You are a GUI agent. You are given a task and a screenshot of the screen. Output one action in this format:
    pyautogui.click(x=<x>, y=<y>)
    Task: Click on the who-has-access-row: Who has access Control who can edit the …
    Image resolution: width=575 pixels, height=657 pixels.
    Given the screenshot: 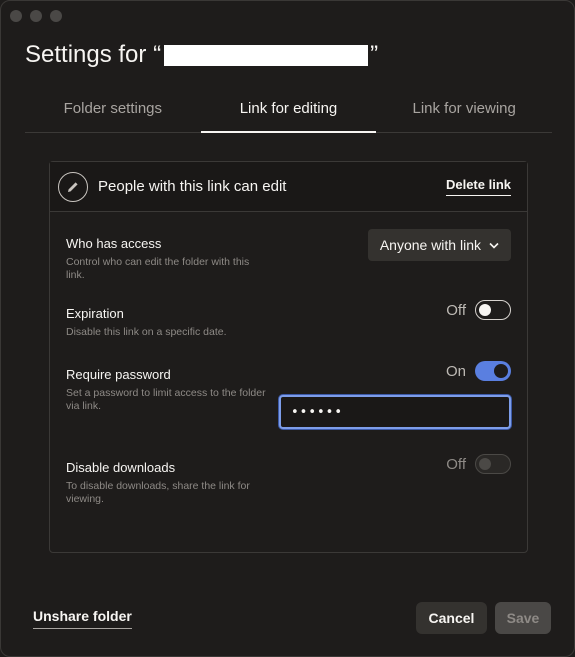 What is the action you would take?
    pyautogui.click(x=288, y=255)
    